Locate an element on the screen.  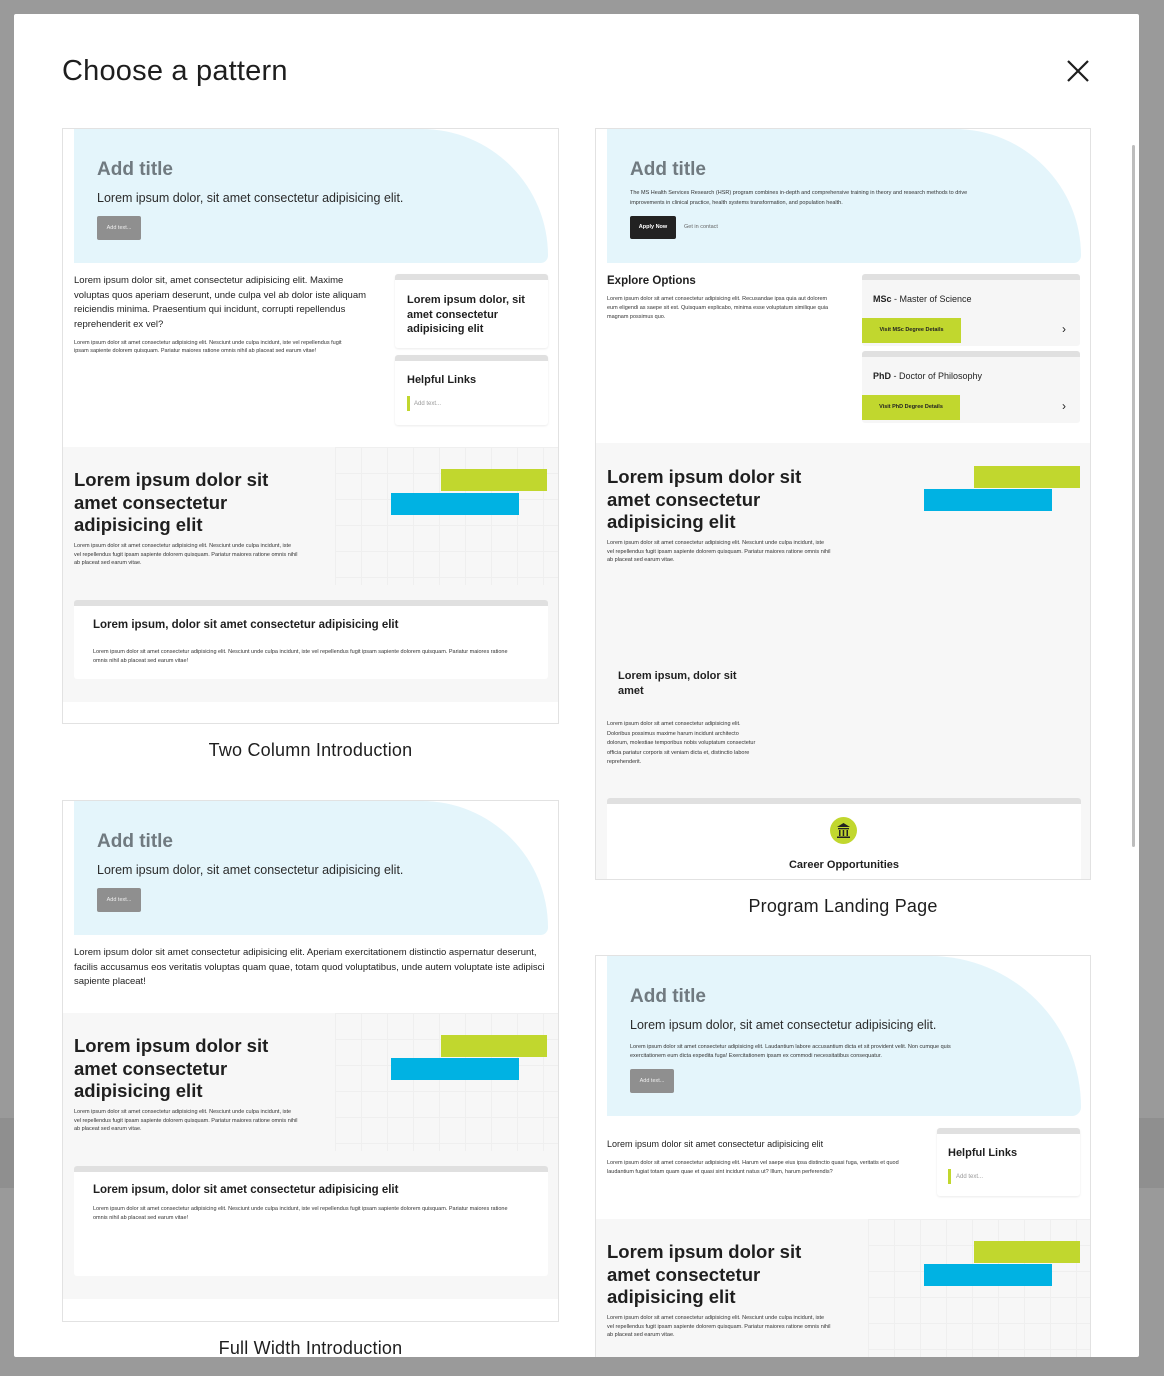
msc-abbr: MSc is located at coordinates (882, 299).